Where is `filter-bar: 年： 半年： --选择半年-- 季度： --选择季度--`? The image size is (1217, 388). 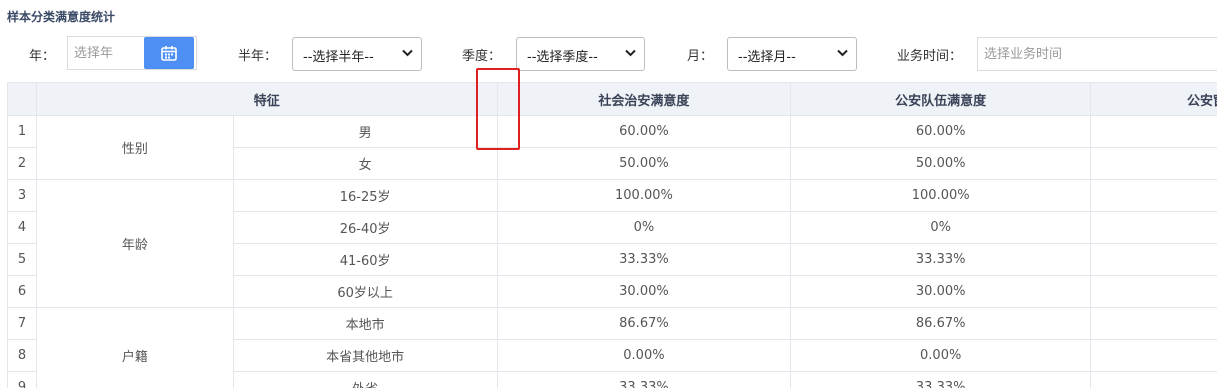 filter-bar: 年： 半年： --选择半年-- 季度： --选择季度-- is located at coordinates (608, 54).